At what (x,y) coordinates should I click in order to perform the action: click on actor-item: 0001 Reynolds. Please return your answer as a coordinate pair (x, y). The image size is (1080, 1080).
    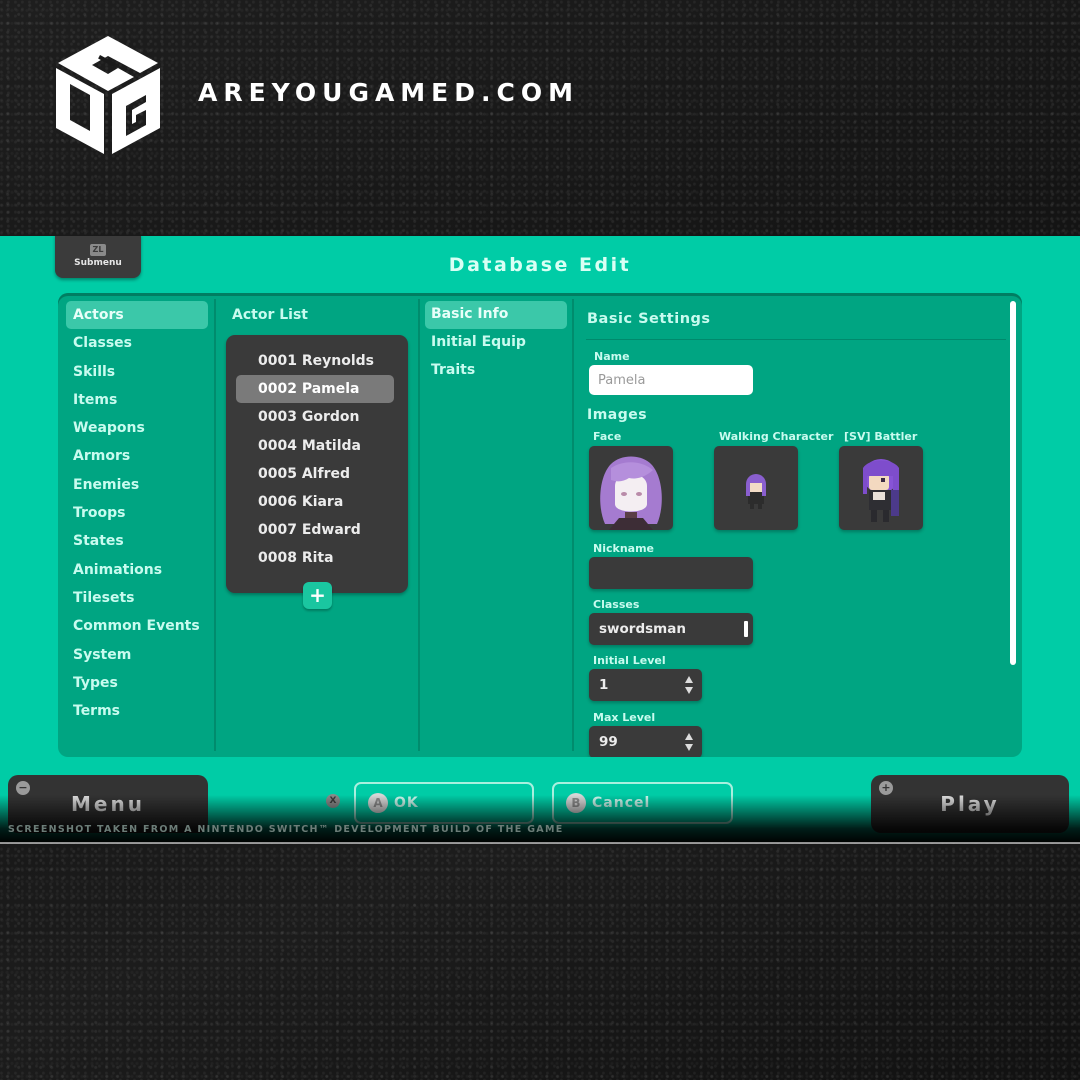
    Looking at the image, I should click on (315, 361).